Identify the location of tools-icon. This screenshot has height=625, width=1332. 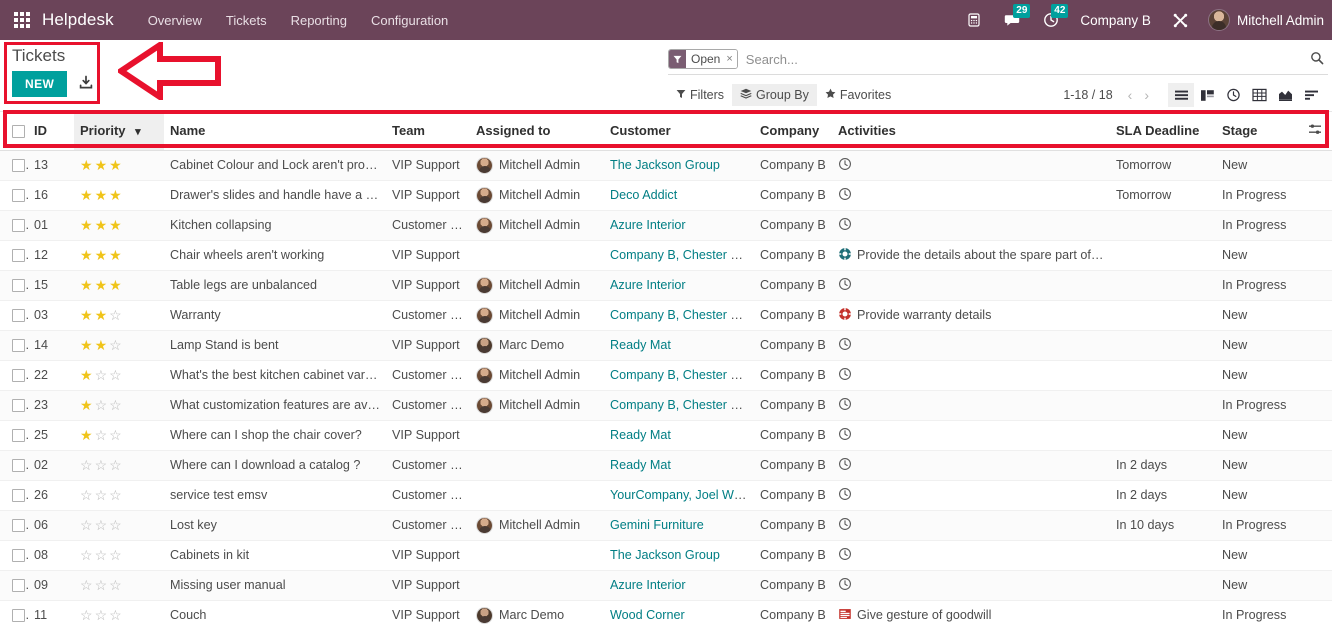
(1180, 20).